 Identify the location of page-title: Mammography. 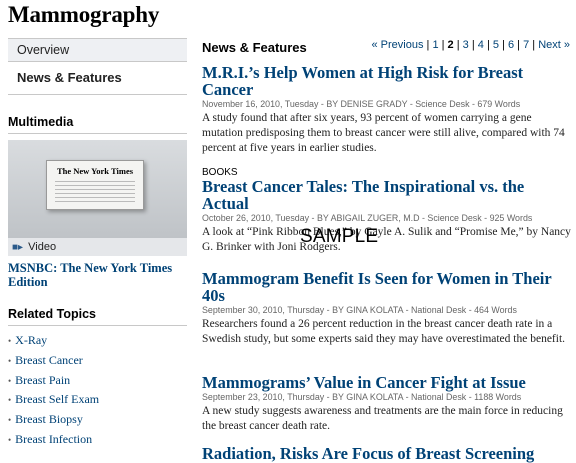
(84, 14).